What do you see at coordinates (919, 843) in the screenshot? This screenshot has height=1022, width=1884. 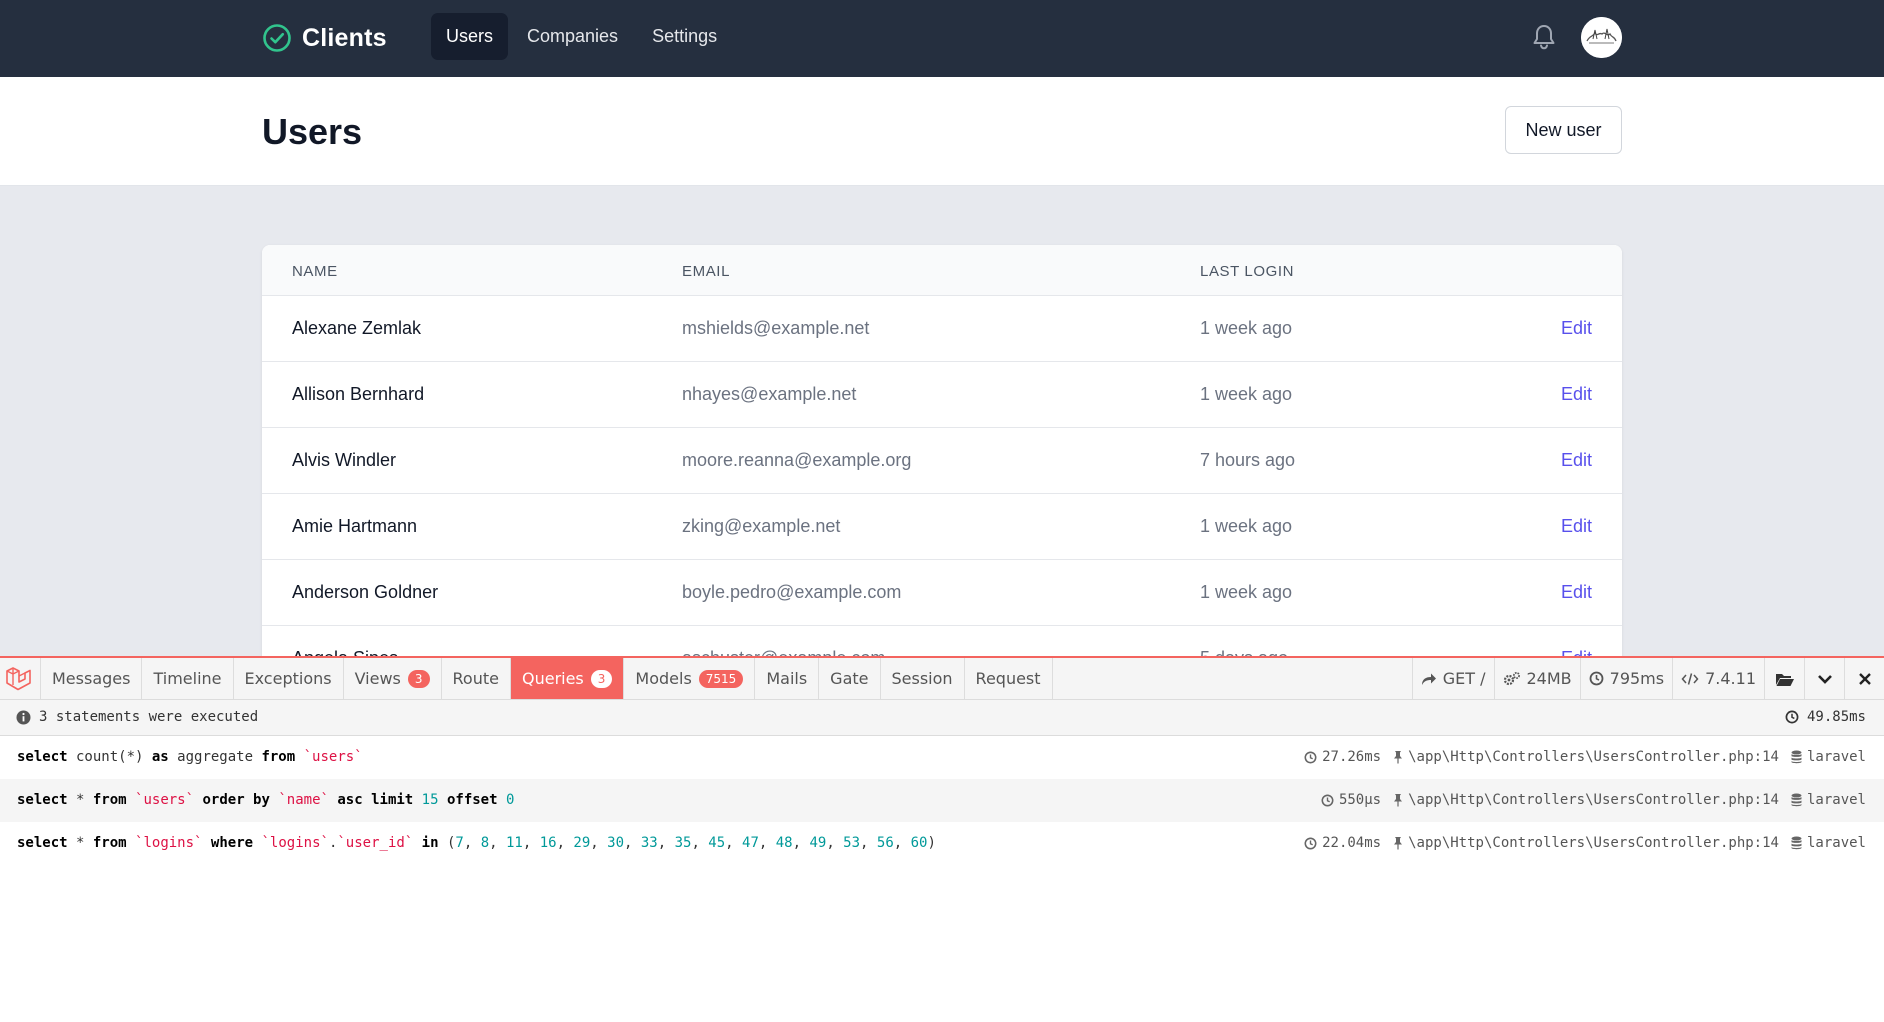 I see `sql-number: 60` at bounding box center [919, 843].